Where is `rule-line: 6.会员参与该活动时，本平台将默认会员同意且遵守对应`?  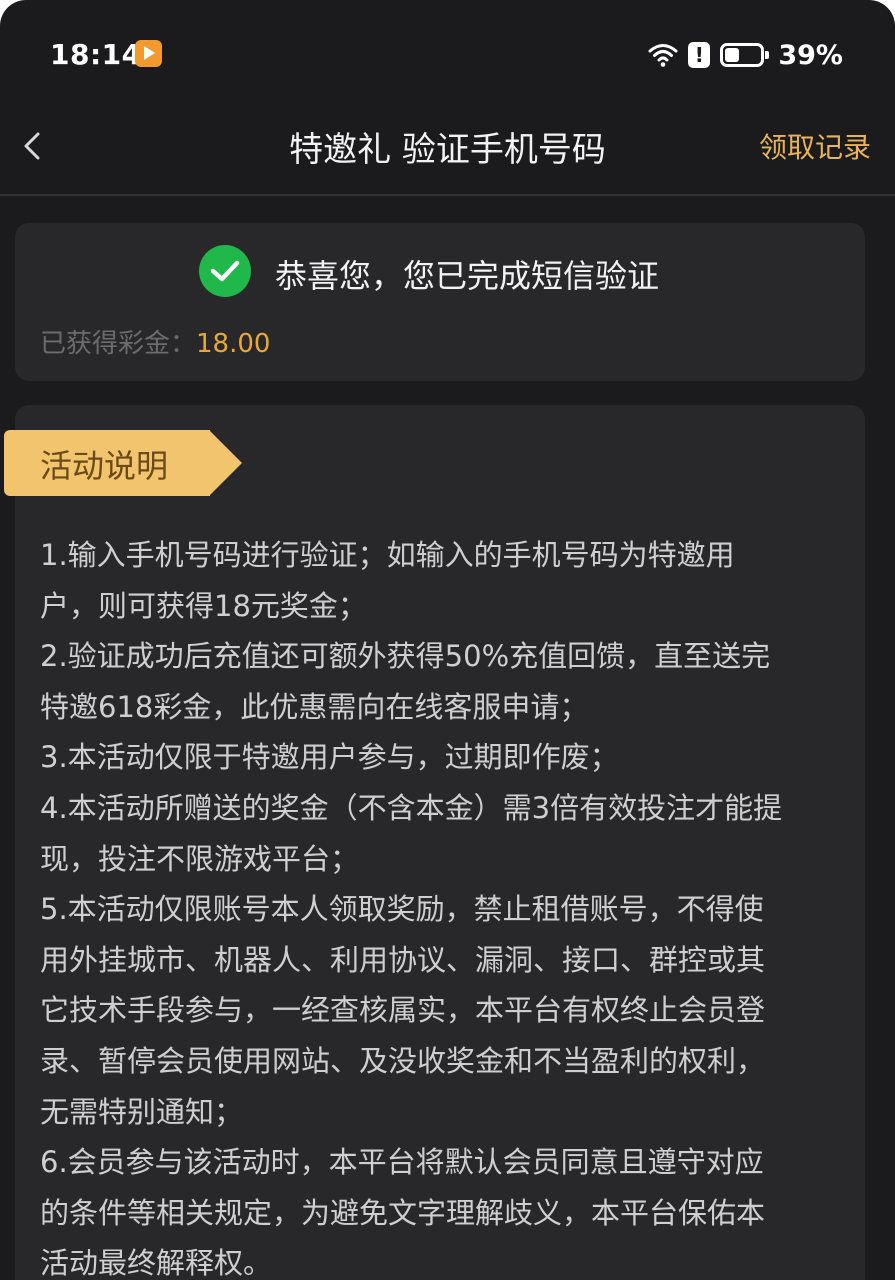
rule-line: 6.会员参与该活动时，本平台将默认会员同意且遵守对应 is located at coordinates (402, 1162).